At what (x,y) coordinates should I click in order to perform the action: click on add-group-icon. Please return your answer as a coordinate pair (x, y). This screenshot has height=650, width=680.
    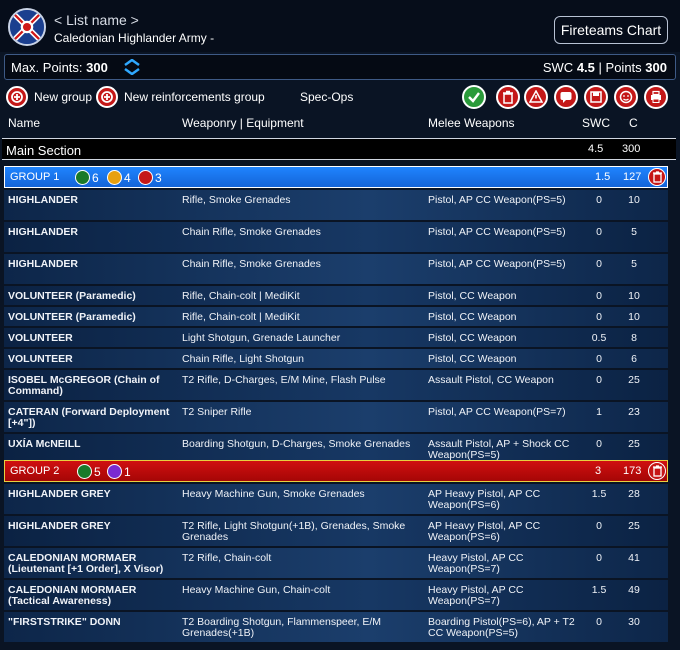
    Looking at the image, I should click on (17, 97).